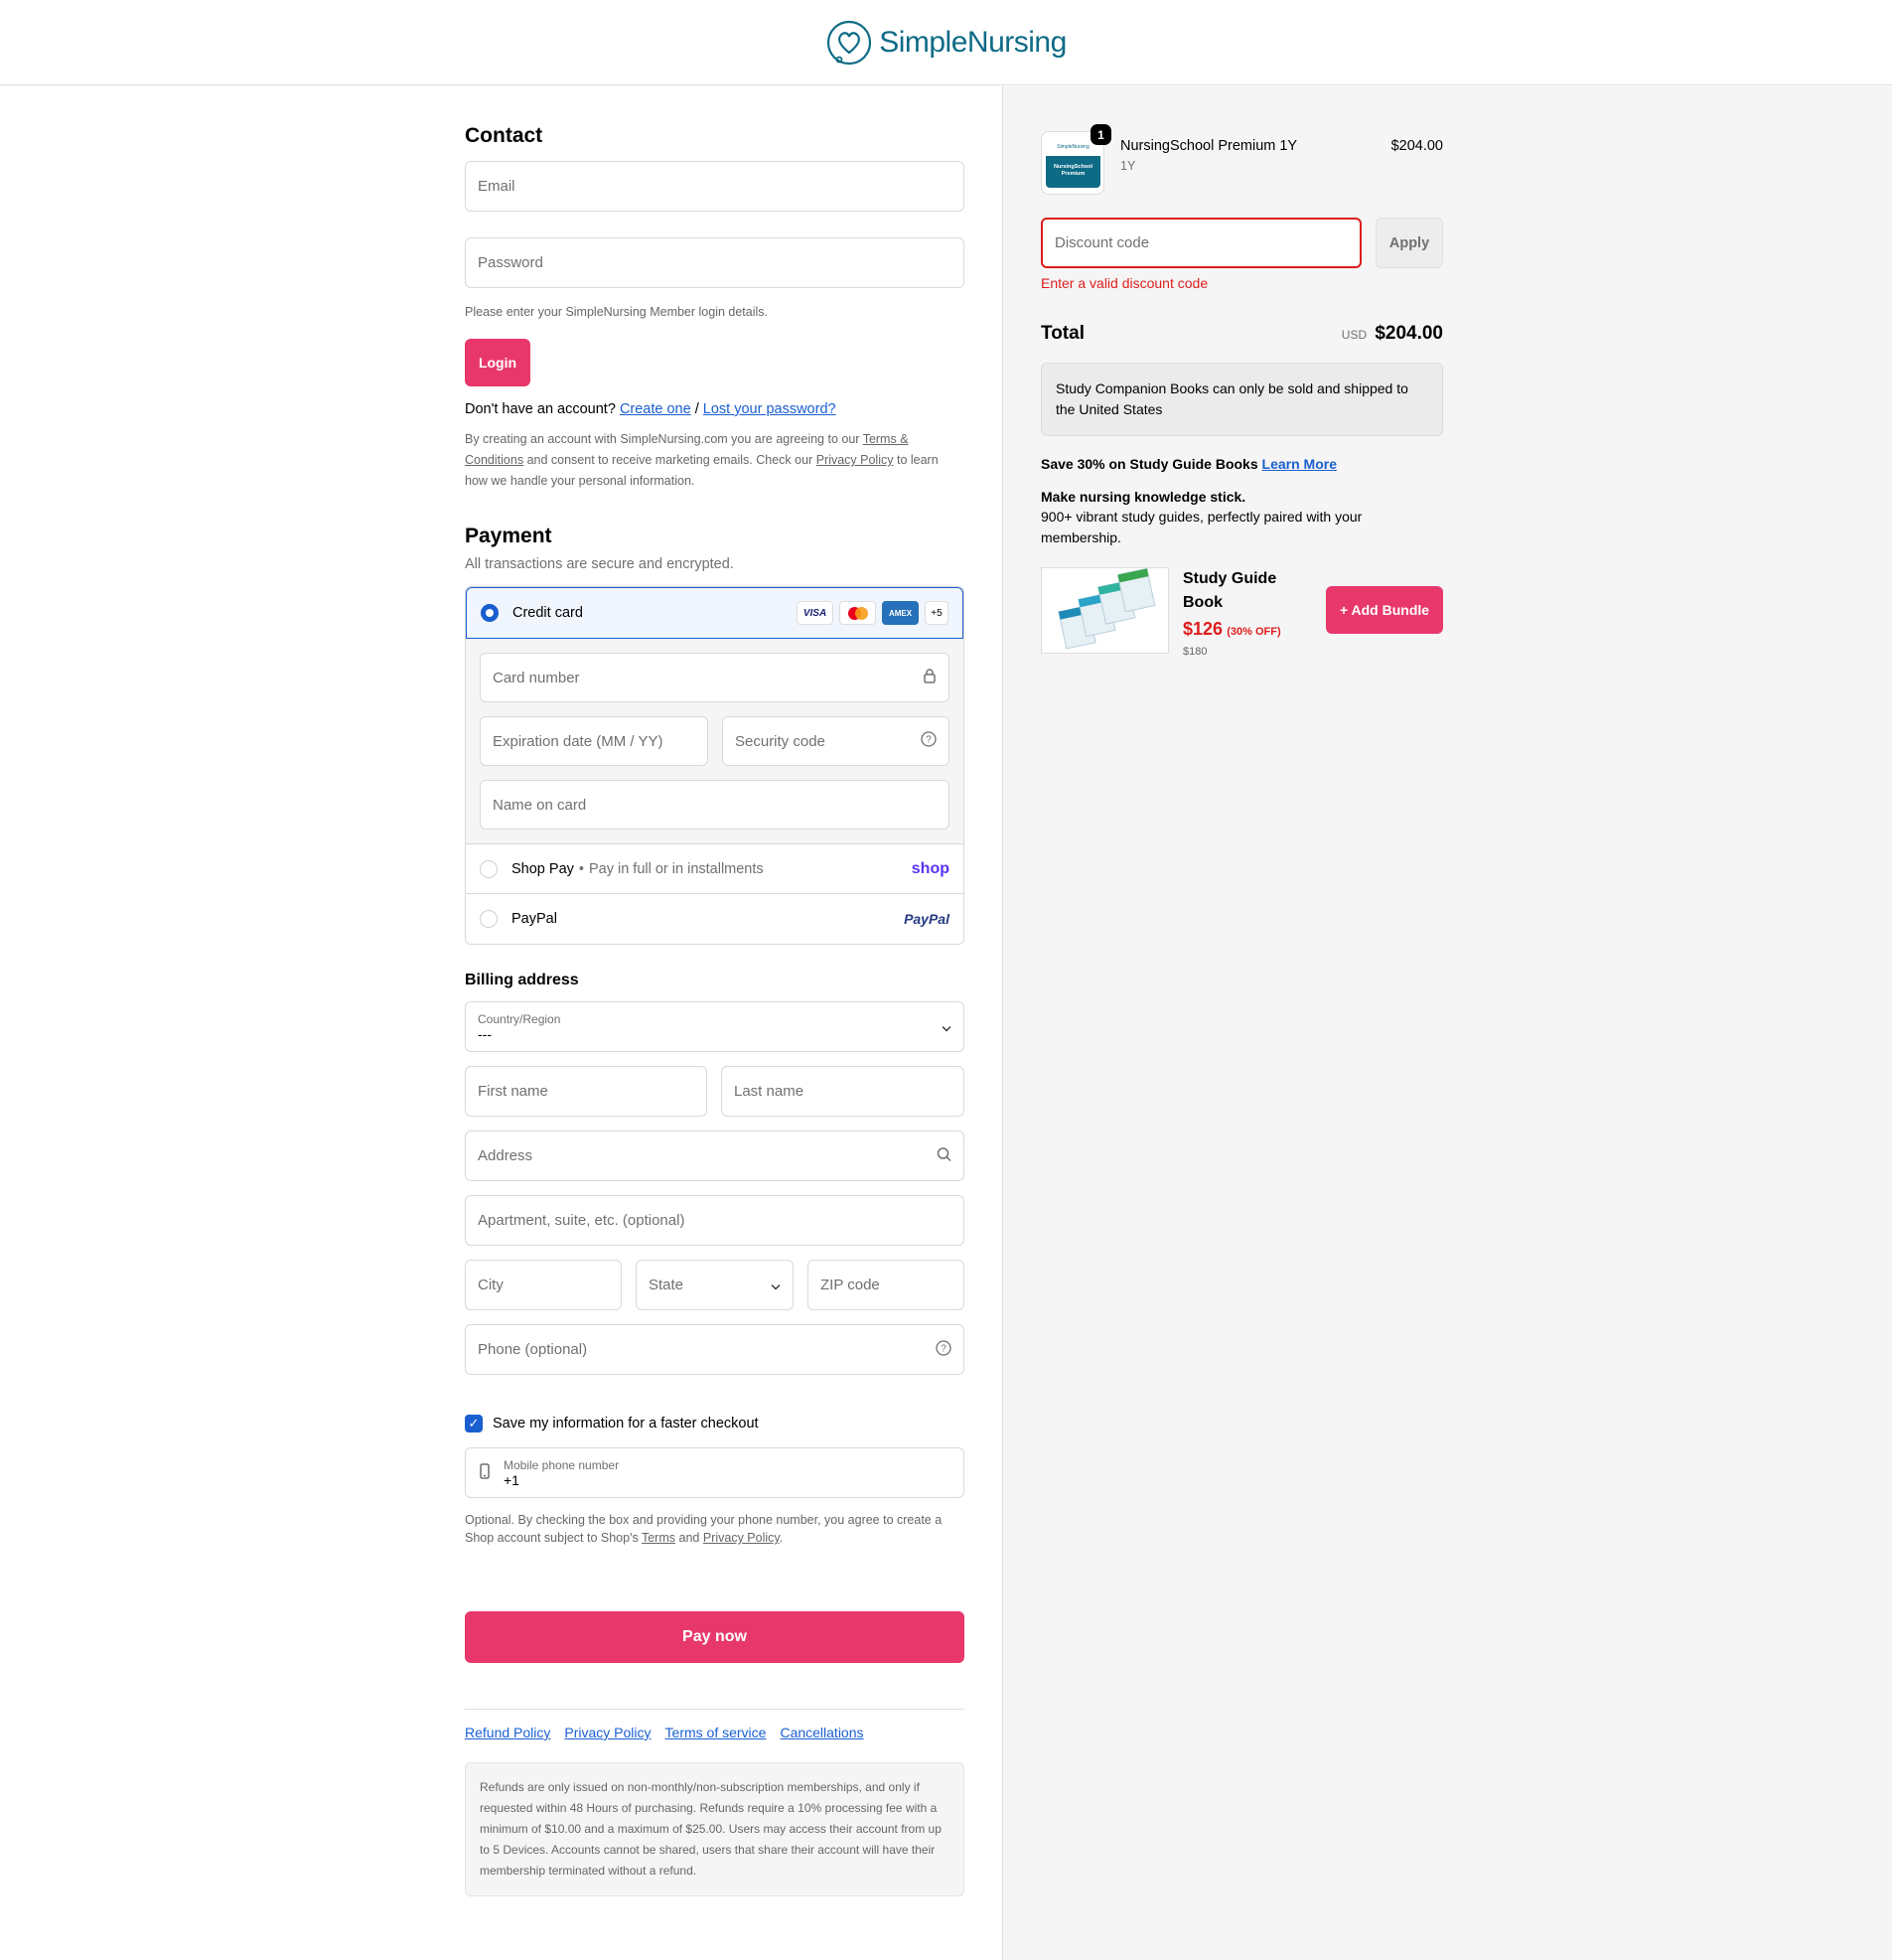 Image resolution: width=1892 pixels, height=1960 pixels. Describe the element at coordinates (944, 1155) in the screenshot. I see `search-icon` at that location.